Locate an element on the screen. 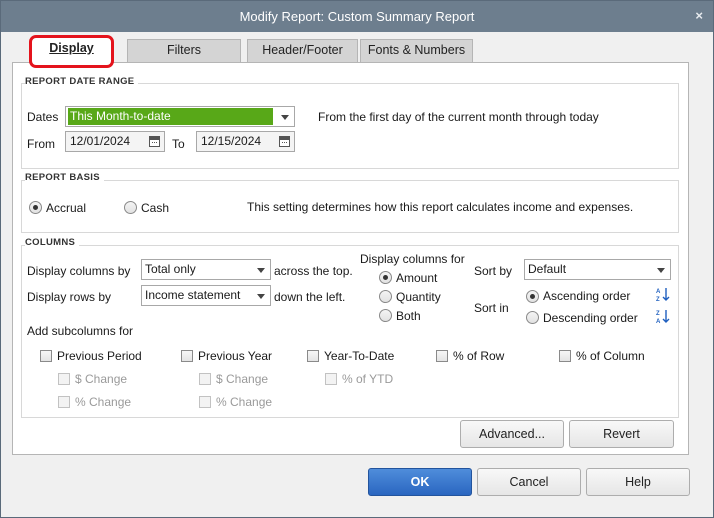 This screenshot has height=518, width=714. display-rows-value: Income statement is located at coordinates (193, 295).